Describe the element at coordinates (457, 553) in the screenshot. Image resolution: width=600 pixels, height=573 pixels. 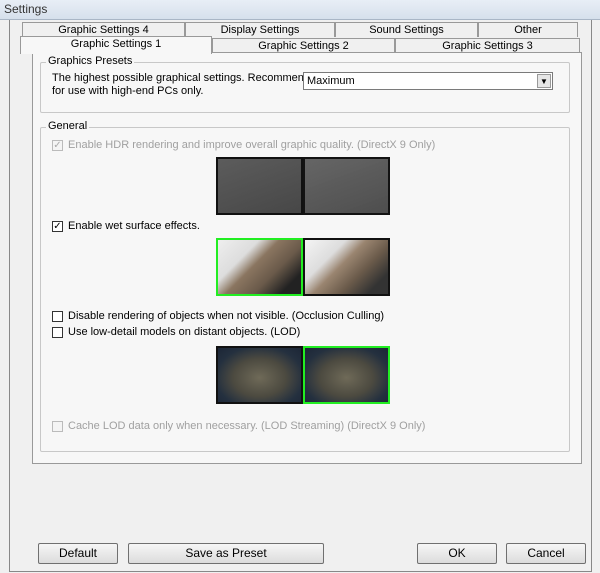
I see `ok-button: OK` at that location.